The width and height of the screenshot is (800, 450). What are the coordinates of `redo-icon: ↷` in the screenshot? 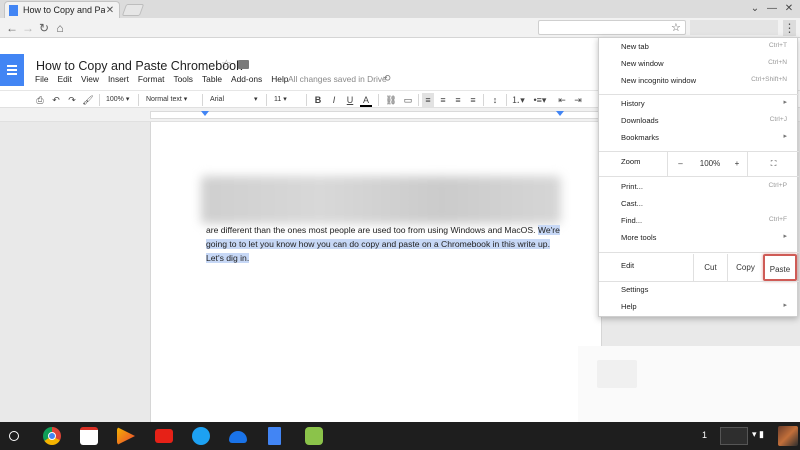 It's located at (72, 100).